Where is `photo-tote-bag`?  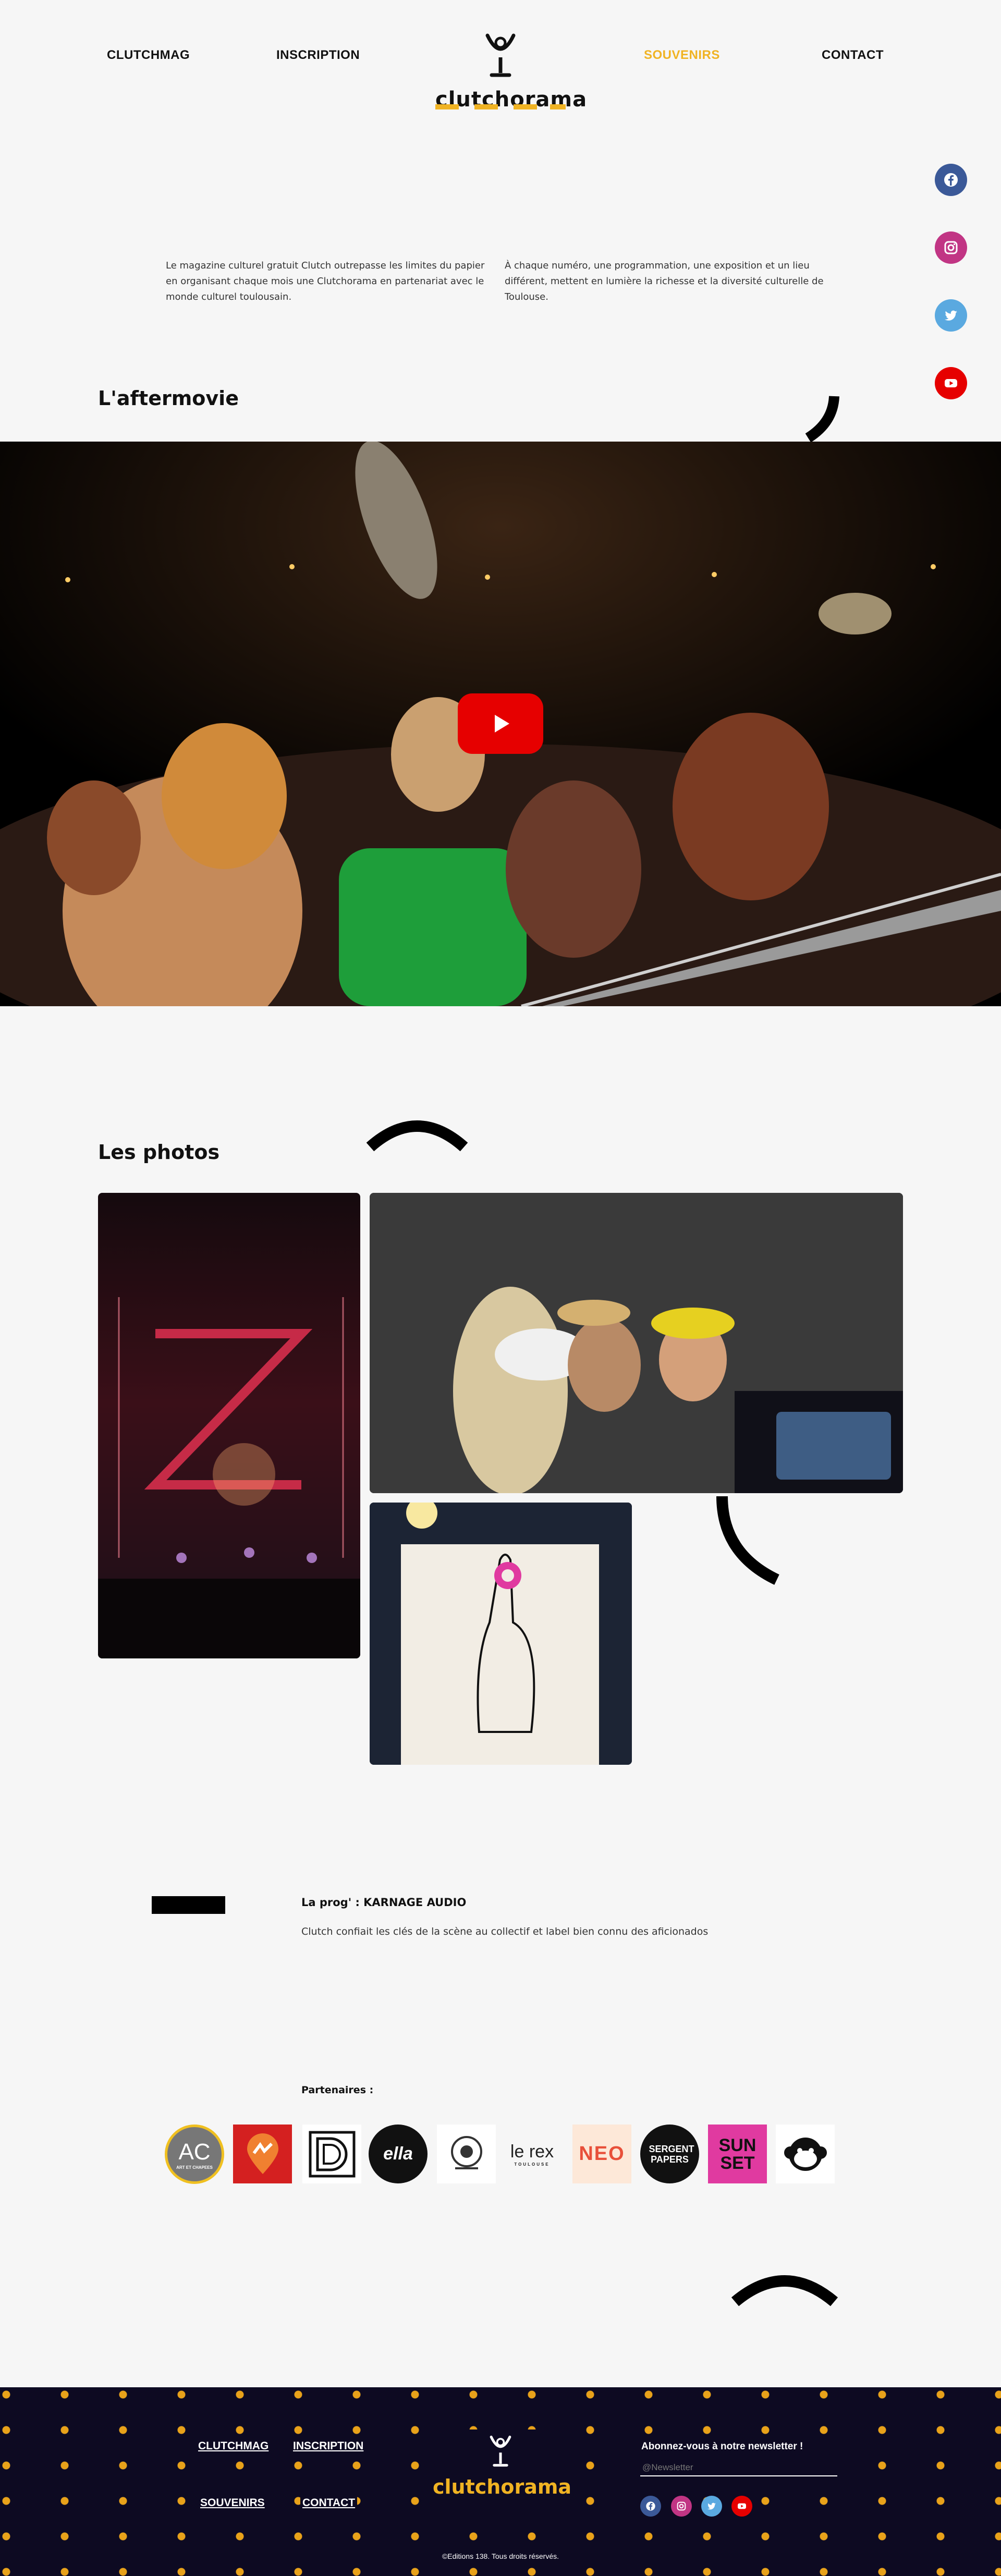
photo-tote-bag is located at coordinates (501, 1634).